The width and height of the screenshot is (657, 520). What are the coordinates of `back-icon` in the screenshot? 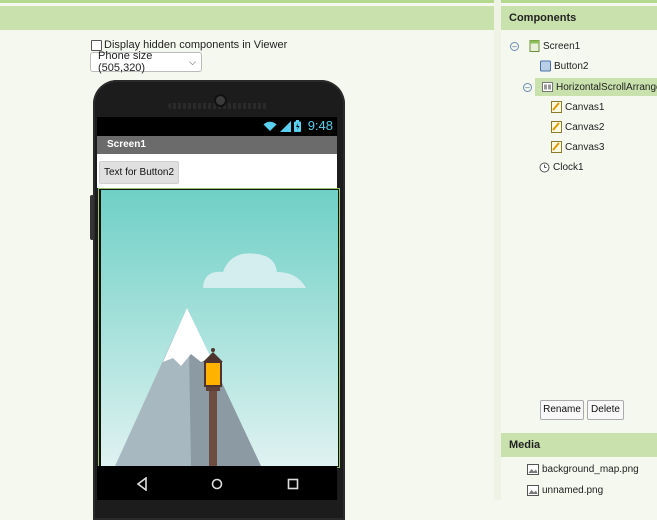 It's located at (142, 484).